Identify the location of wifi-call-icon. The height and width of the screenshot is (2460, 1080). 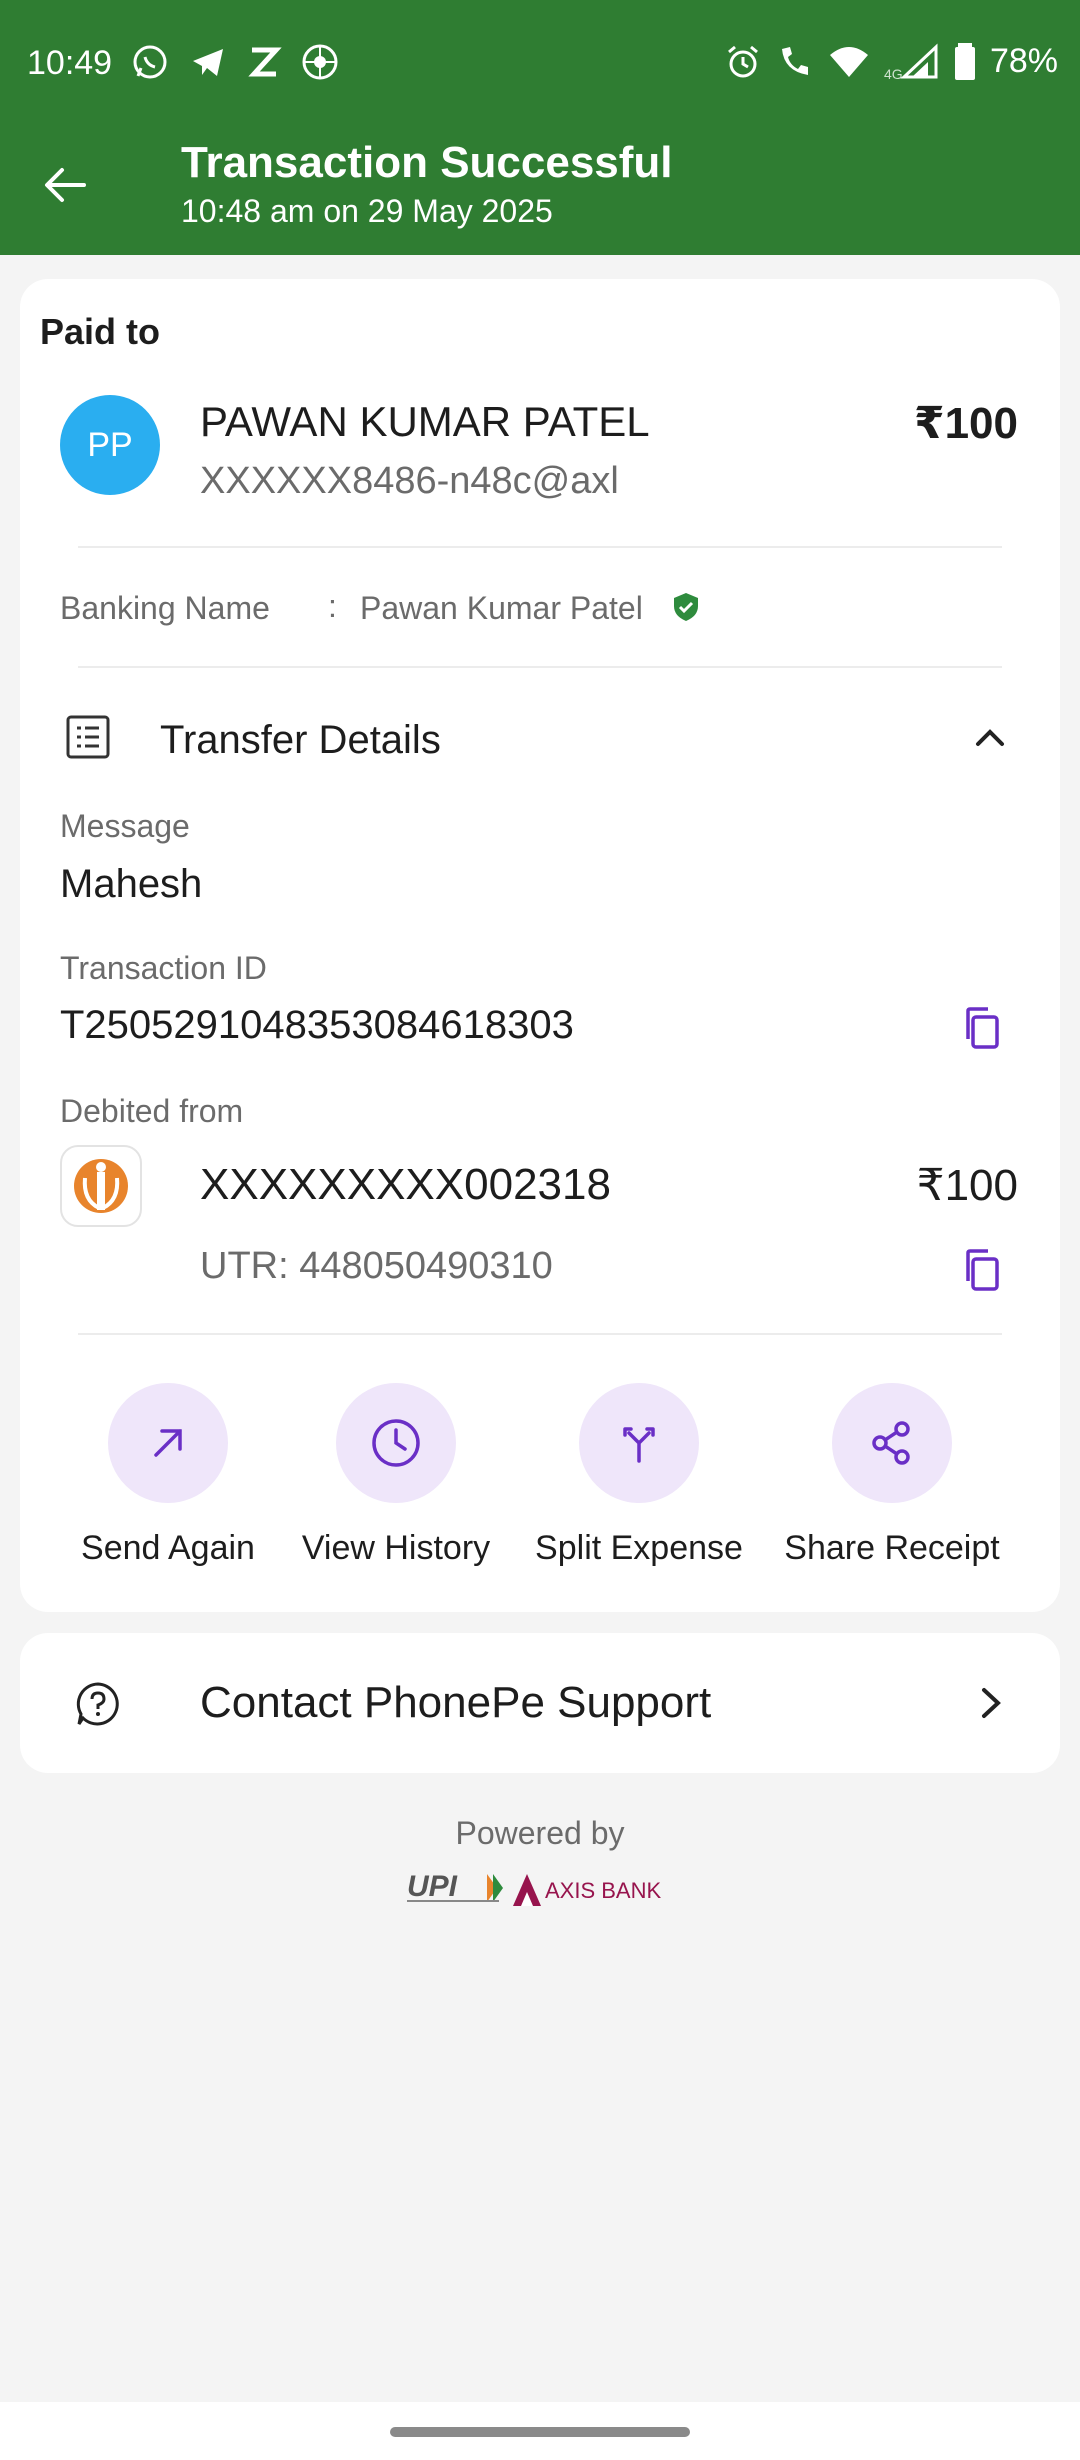
(795, 62).